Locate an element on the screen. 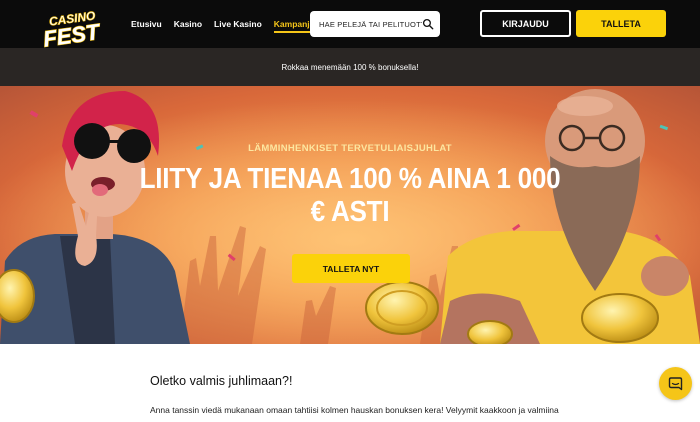 This screenshot has height=422, width=700. logo-graphic: CASINO FEST is located at coordinates (72, 29).